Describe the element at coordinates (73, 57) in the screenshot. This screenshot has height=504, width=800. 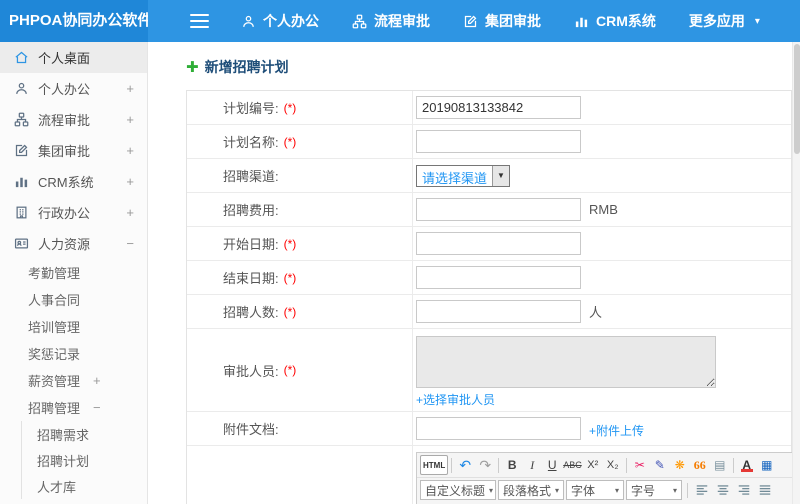
I see `sidebar-item-personal-desktop: 个人桌面` at that location.